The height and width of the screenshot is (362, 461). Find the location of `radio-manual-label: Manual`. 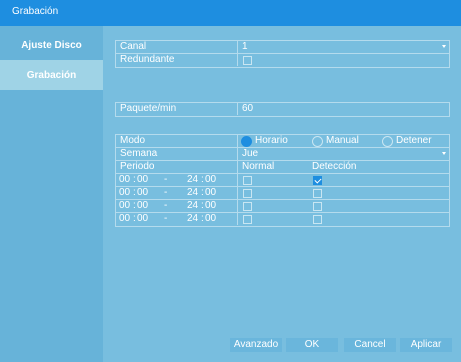

radio-manual-label: Manual is located at coordinates (342, 140).